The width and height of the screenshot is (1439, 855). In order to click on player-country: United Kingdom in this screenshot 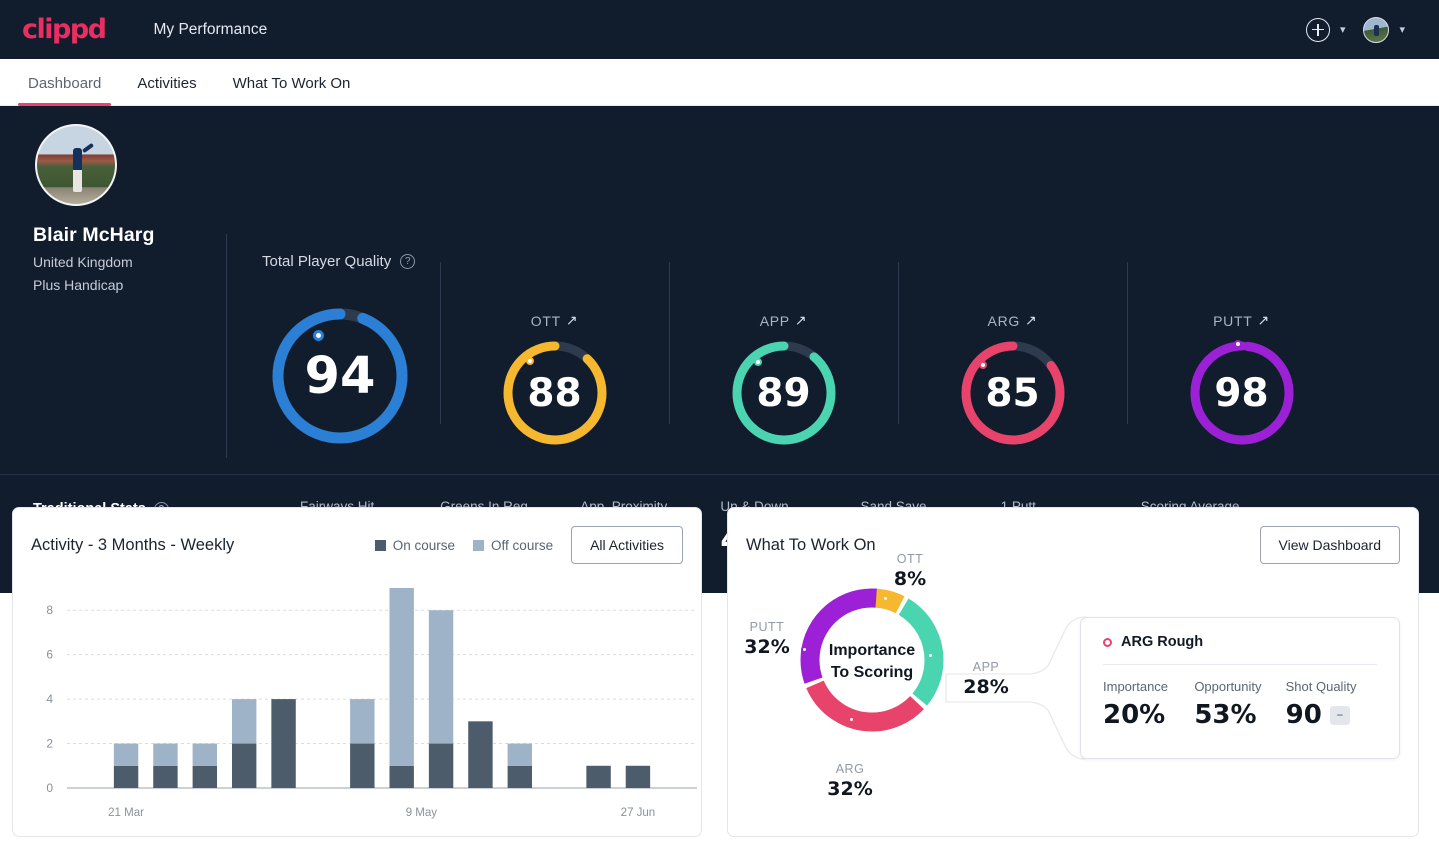, I will do `click(83, 262)`.